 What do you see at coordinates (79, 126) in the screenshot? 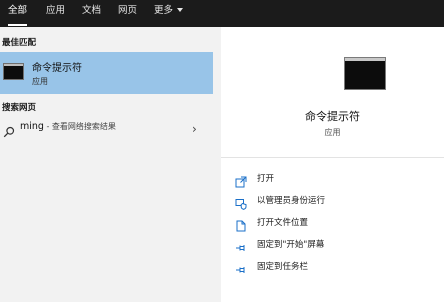
I see `web-search-suffix: - 查看网络搜索结果` at bounding box center [79, 126].